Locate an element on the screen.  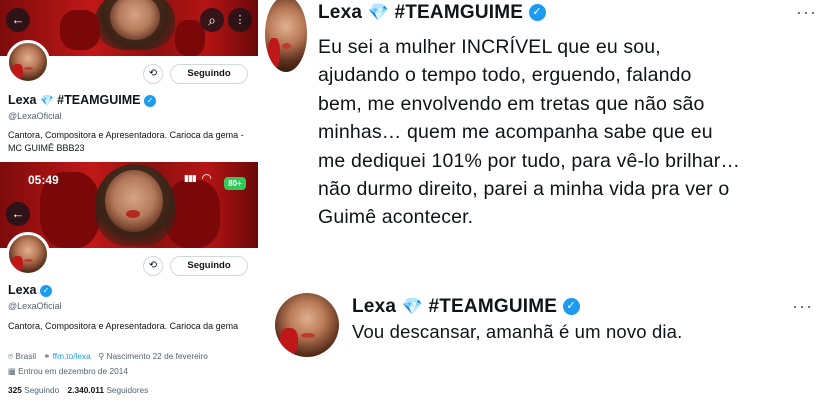
following-count: 325 Seguindo is located at coordinates (33, 390).